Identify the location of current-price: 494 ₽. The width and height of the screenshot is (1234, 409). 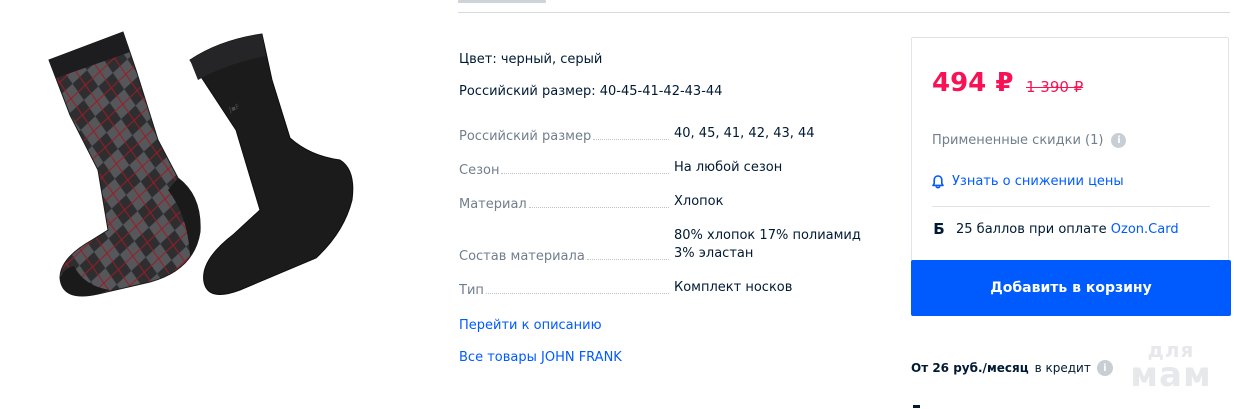
(973, 83).